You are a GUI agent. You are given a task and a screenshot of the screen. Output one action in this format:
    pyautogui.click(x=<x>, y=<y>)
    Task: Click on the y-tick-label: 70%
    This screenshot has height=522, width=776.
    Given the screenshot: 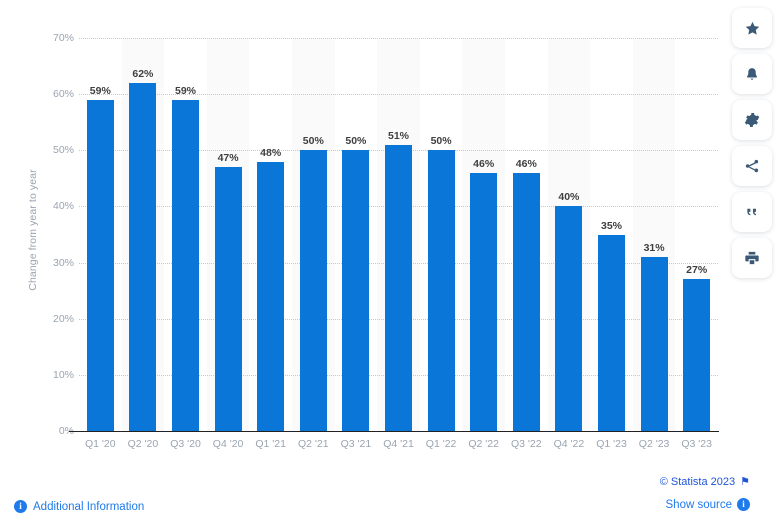 What is the action you would take?
    pyautogui.click(x=63, y=38)
    